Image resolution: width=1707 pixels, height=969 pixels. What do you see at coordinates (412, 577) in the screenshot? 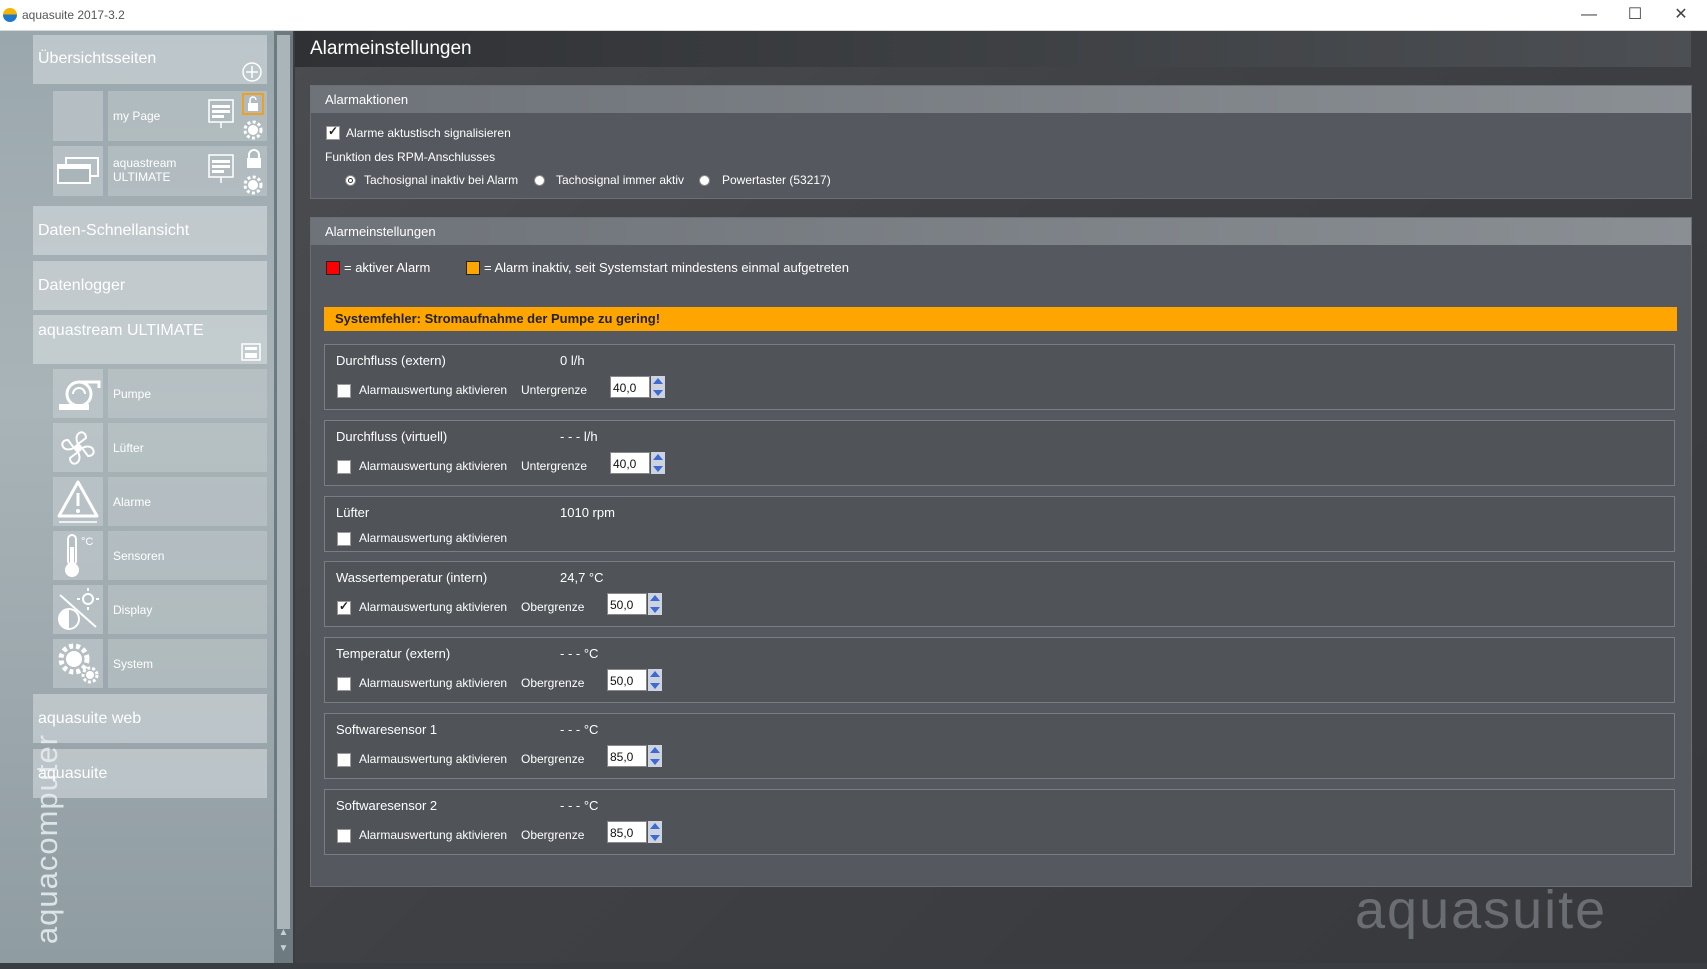
I see `alarm-name: Wassertemperatur (intern)` at bounding box center [412, 577].